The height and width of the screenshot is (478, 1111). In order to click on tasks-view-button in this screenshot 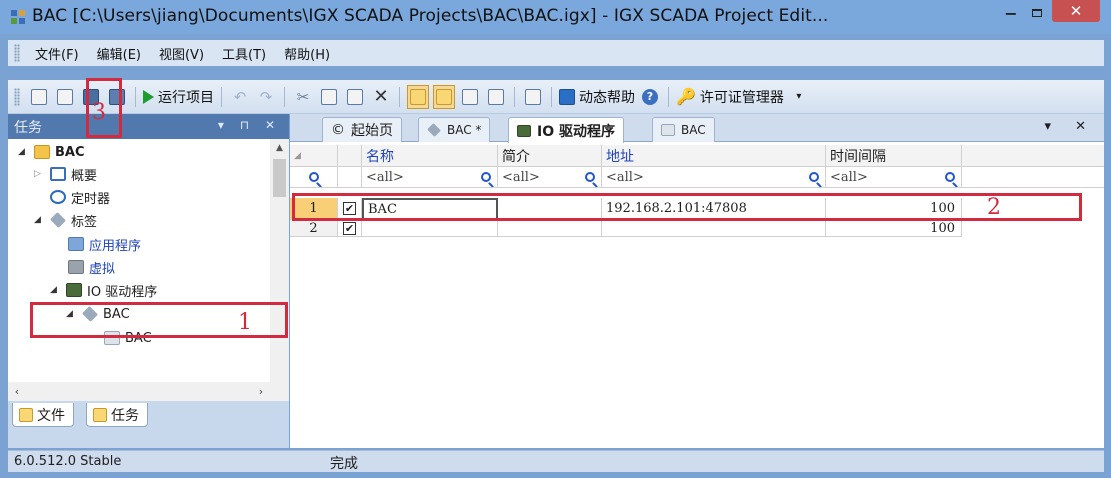, I will do `click(444, 96)`.